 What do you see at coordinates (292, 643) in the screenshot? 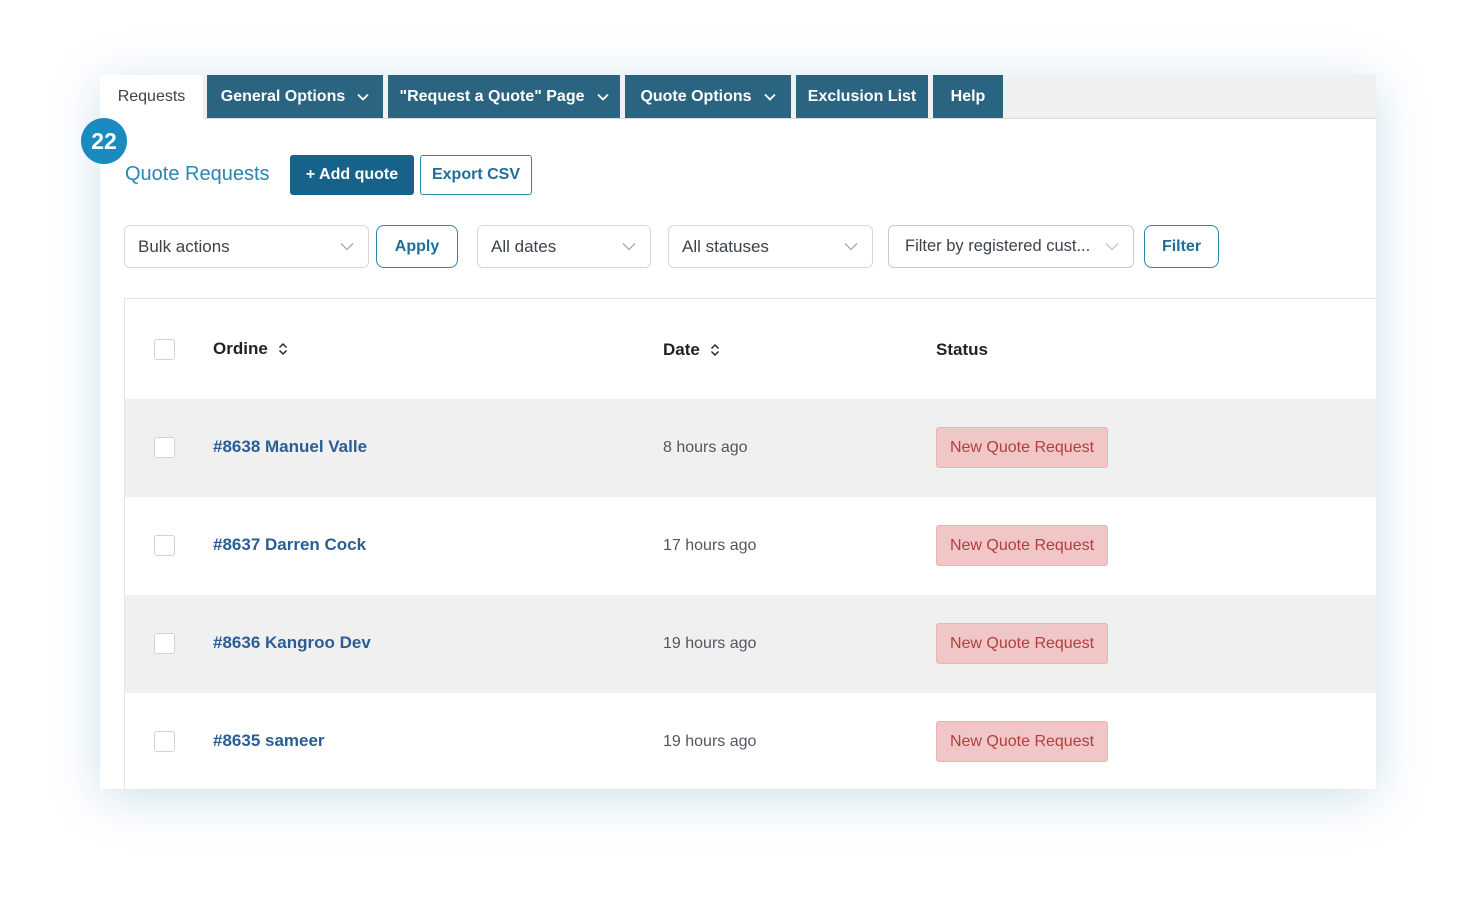
I see `order-link: #8636 Kangroo Dev` at bounding box center [292, 643].